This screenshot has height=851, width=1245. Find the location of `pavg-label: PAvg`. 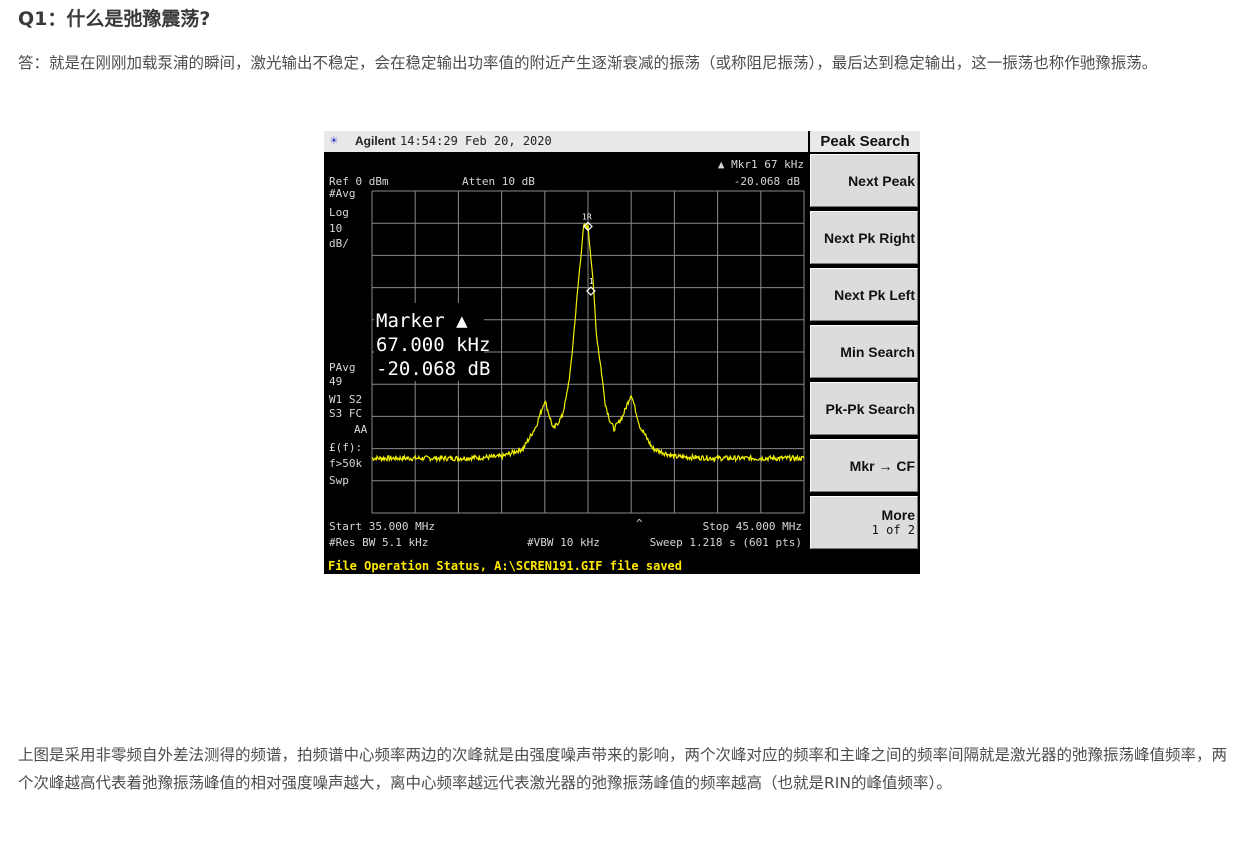

pavg-label: PAvg is located at coordinates (342, 367).